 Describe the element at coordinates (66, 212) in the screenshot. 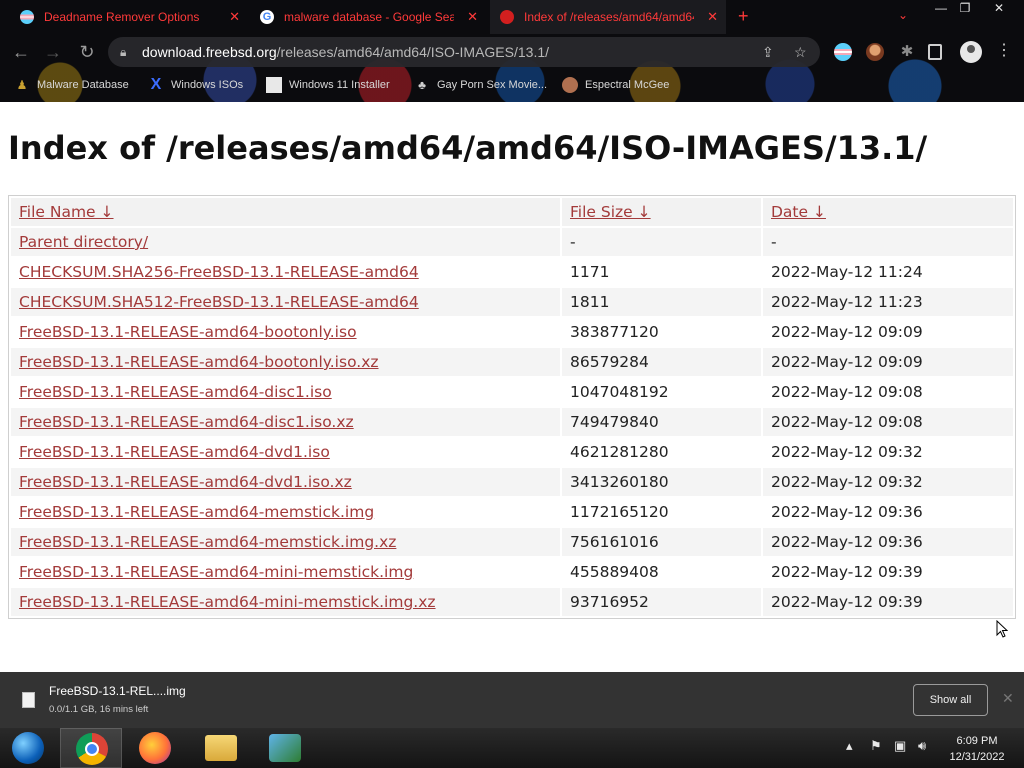

I see `sort-by-name-link: File Name ↓` at that location.